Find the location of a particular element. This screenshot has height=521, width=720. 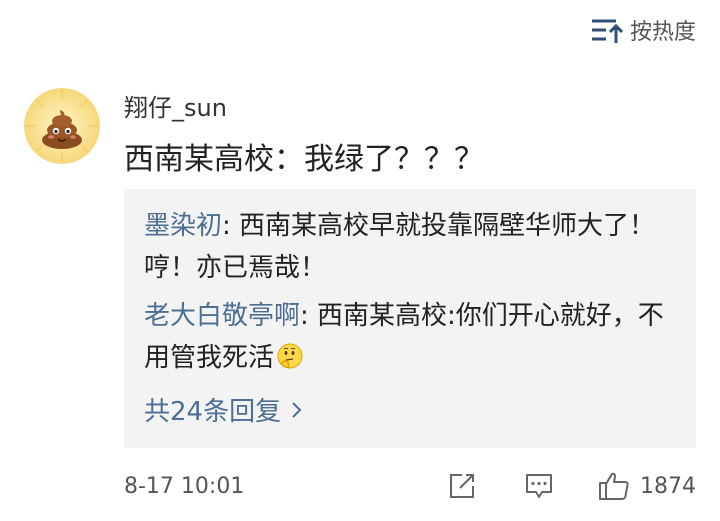

share-button is located at coordinates (462, 486).